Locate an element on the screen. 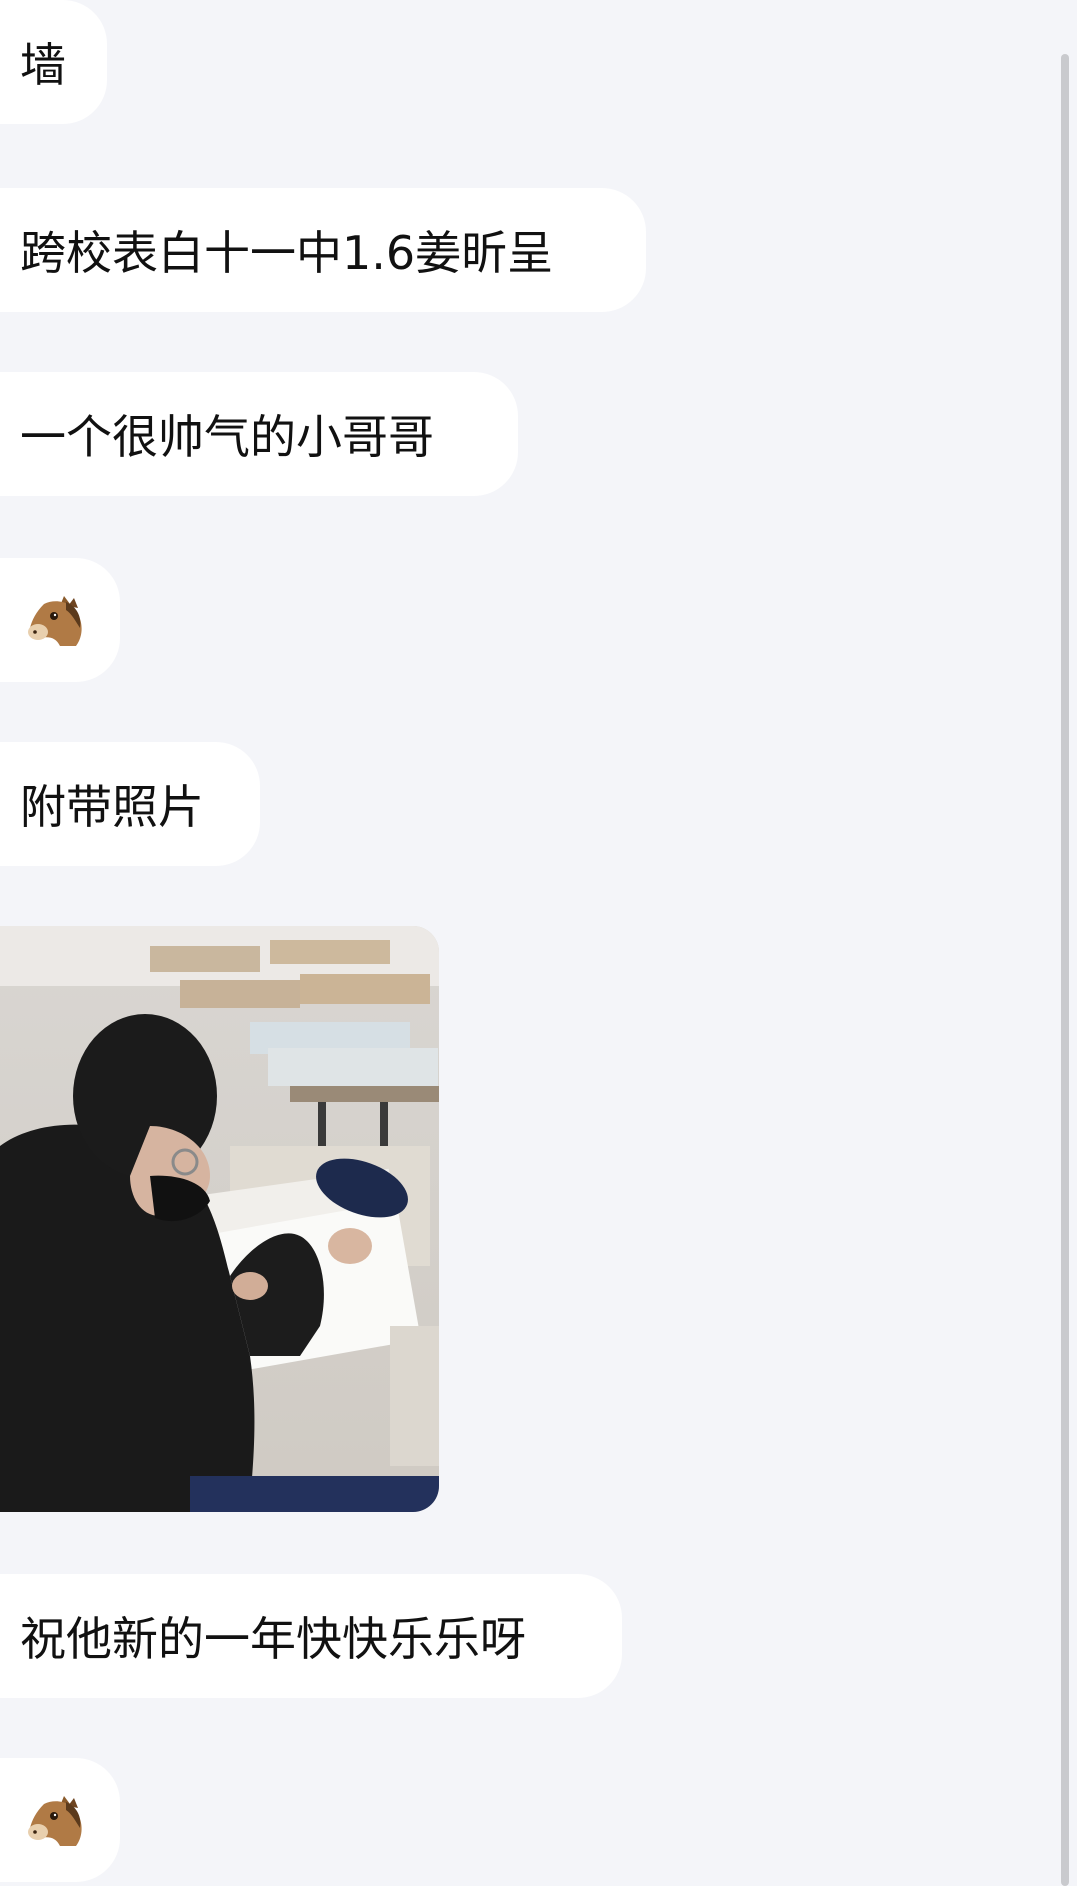  message-bubble: 一个很帅气的小哥哥 is located at coordinates (259, 434).